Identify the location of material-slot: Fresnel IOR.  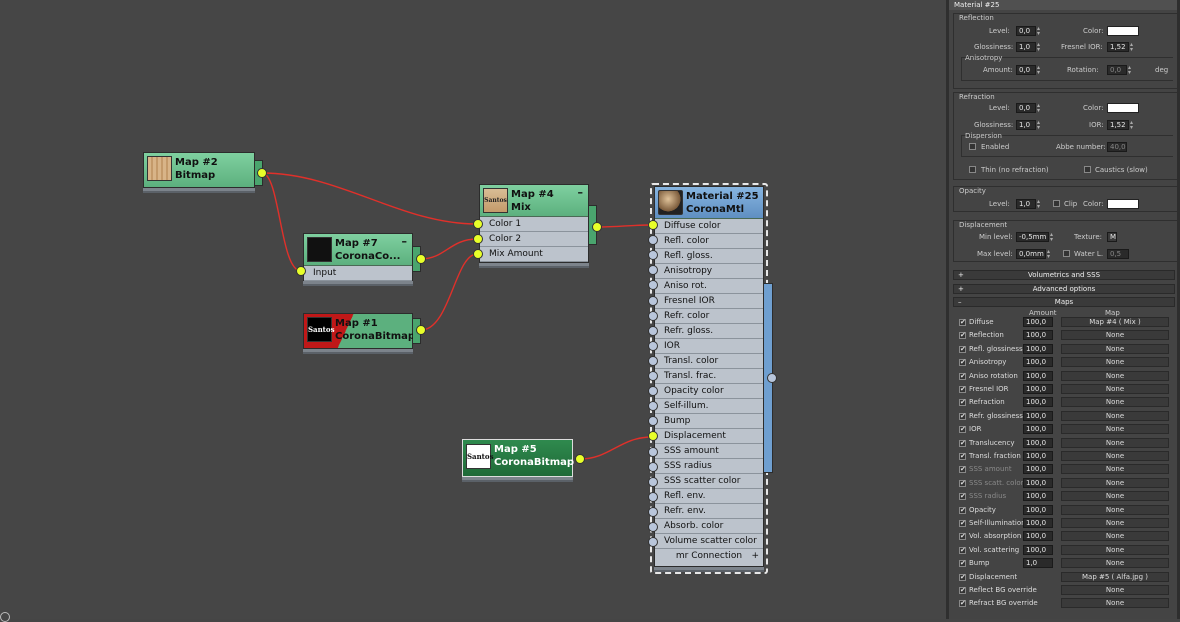
(709, 301).